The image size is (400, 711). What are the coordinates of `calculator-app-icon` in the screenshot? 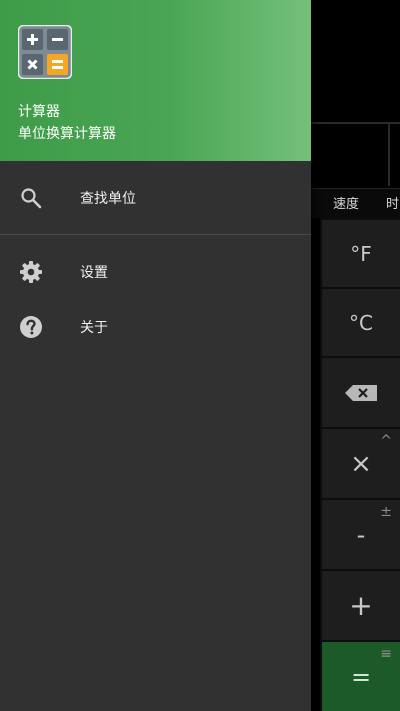 It's located at (45, 52).